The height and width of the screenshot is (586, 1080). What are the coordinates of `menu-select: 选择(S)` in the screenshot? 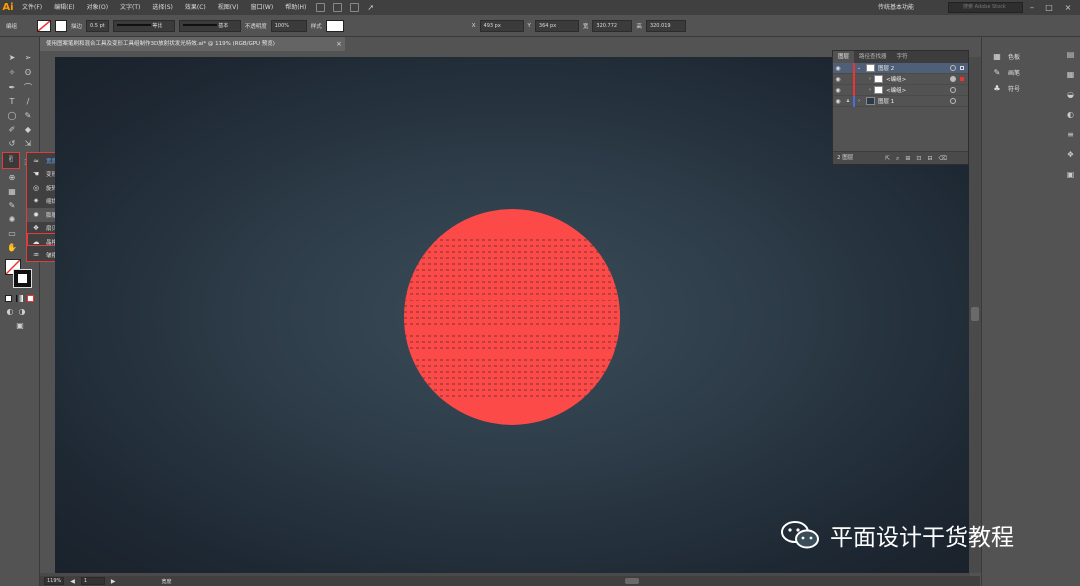 It's located at (162, 7).